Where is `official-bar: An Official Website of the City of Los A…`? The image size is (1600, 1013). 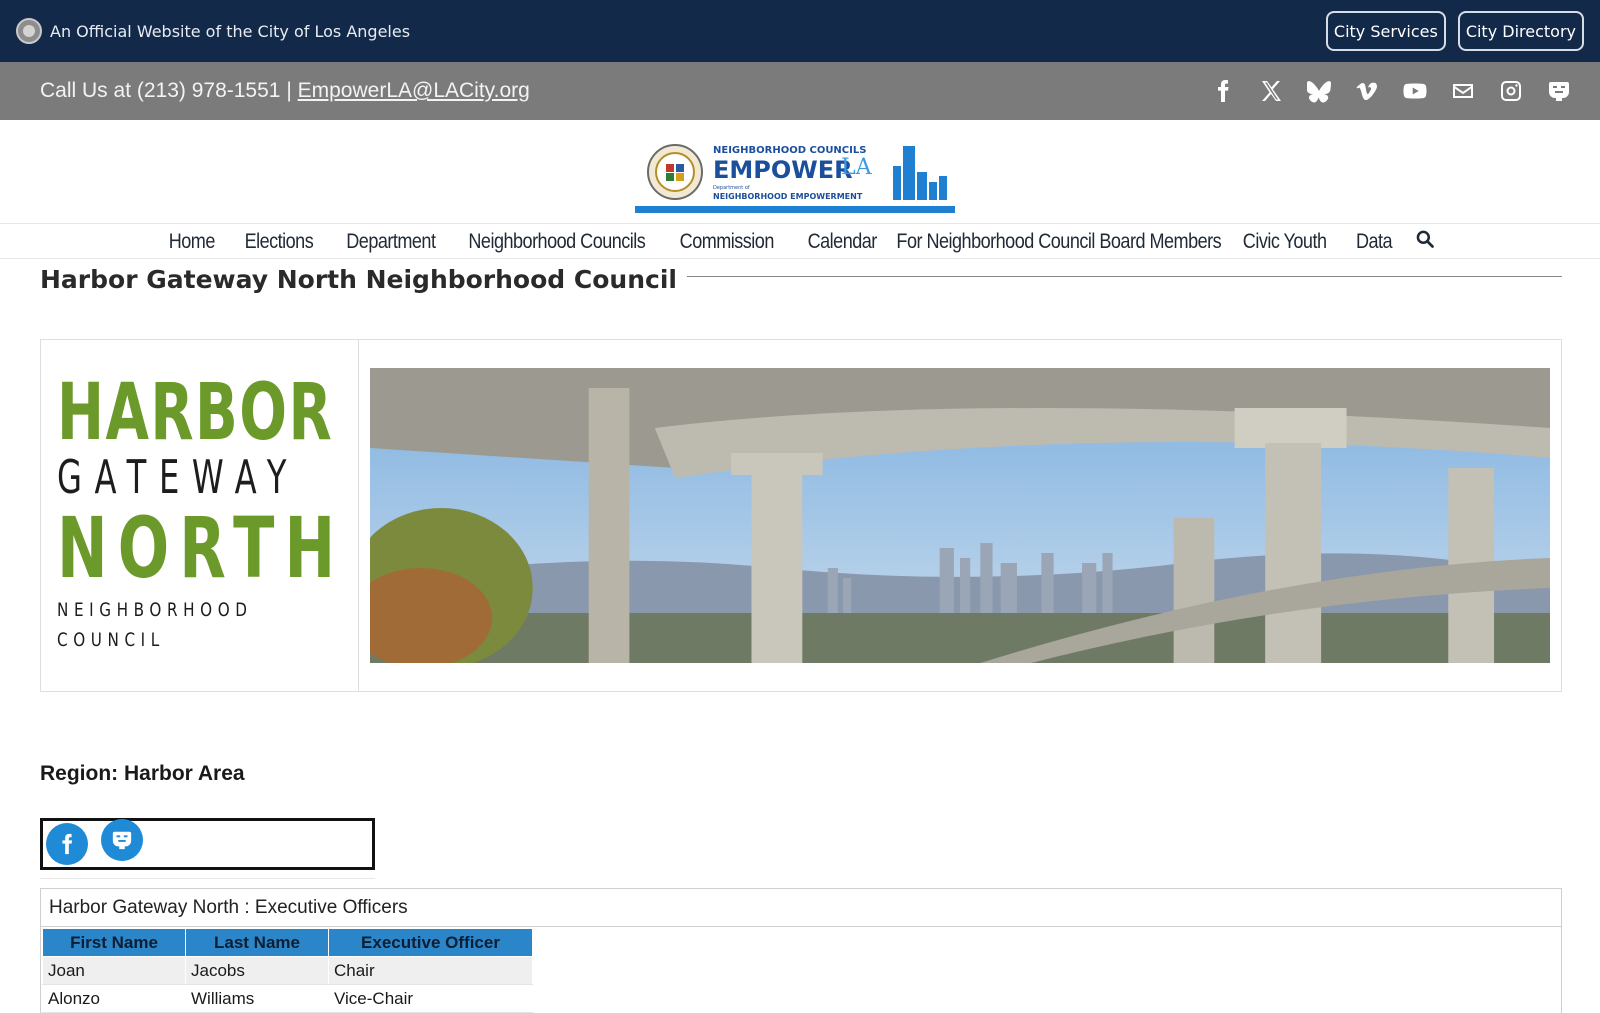 official-bar: An Official Website of the City of Los A… is located at coordinates (800, 31).